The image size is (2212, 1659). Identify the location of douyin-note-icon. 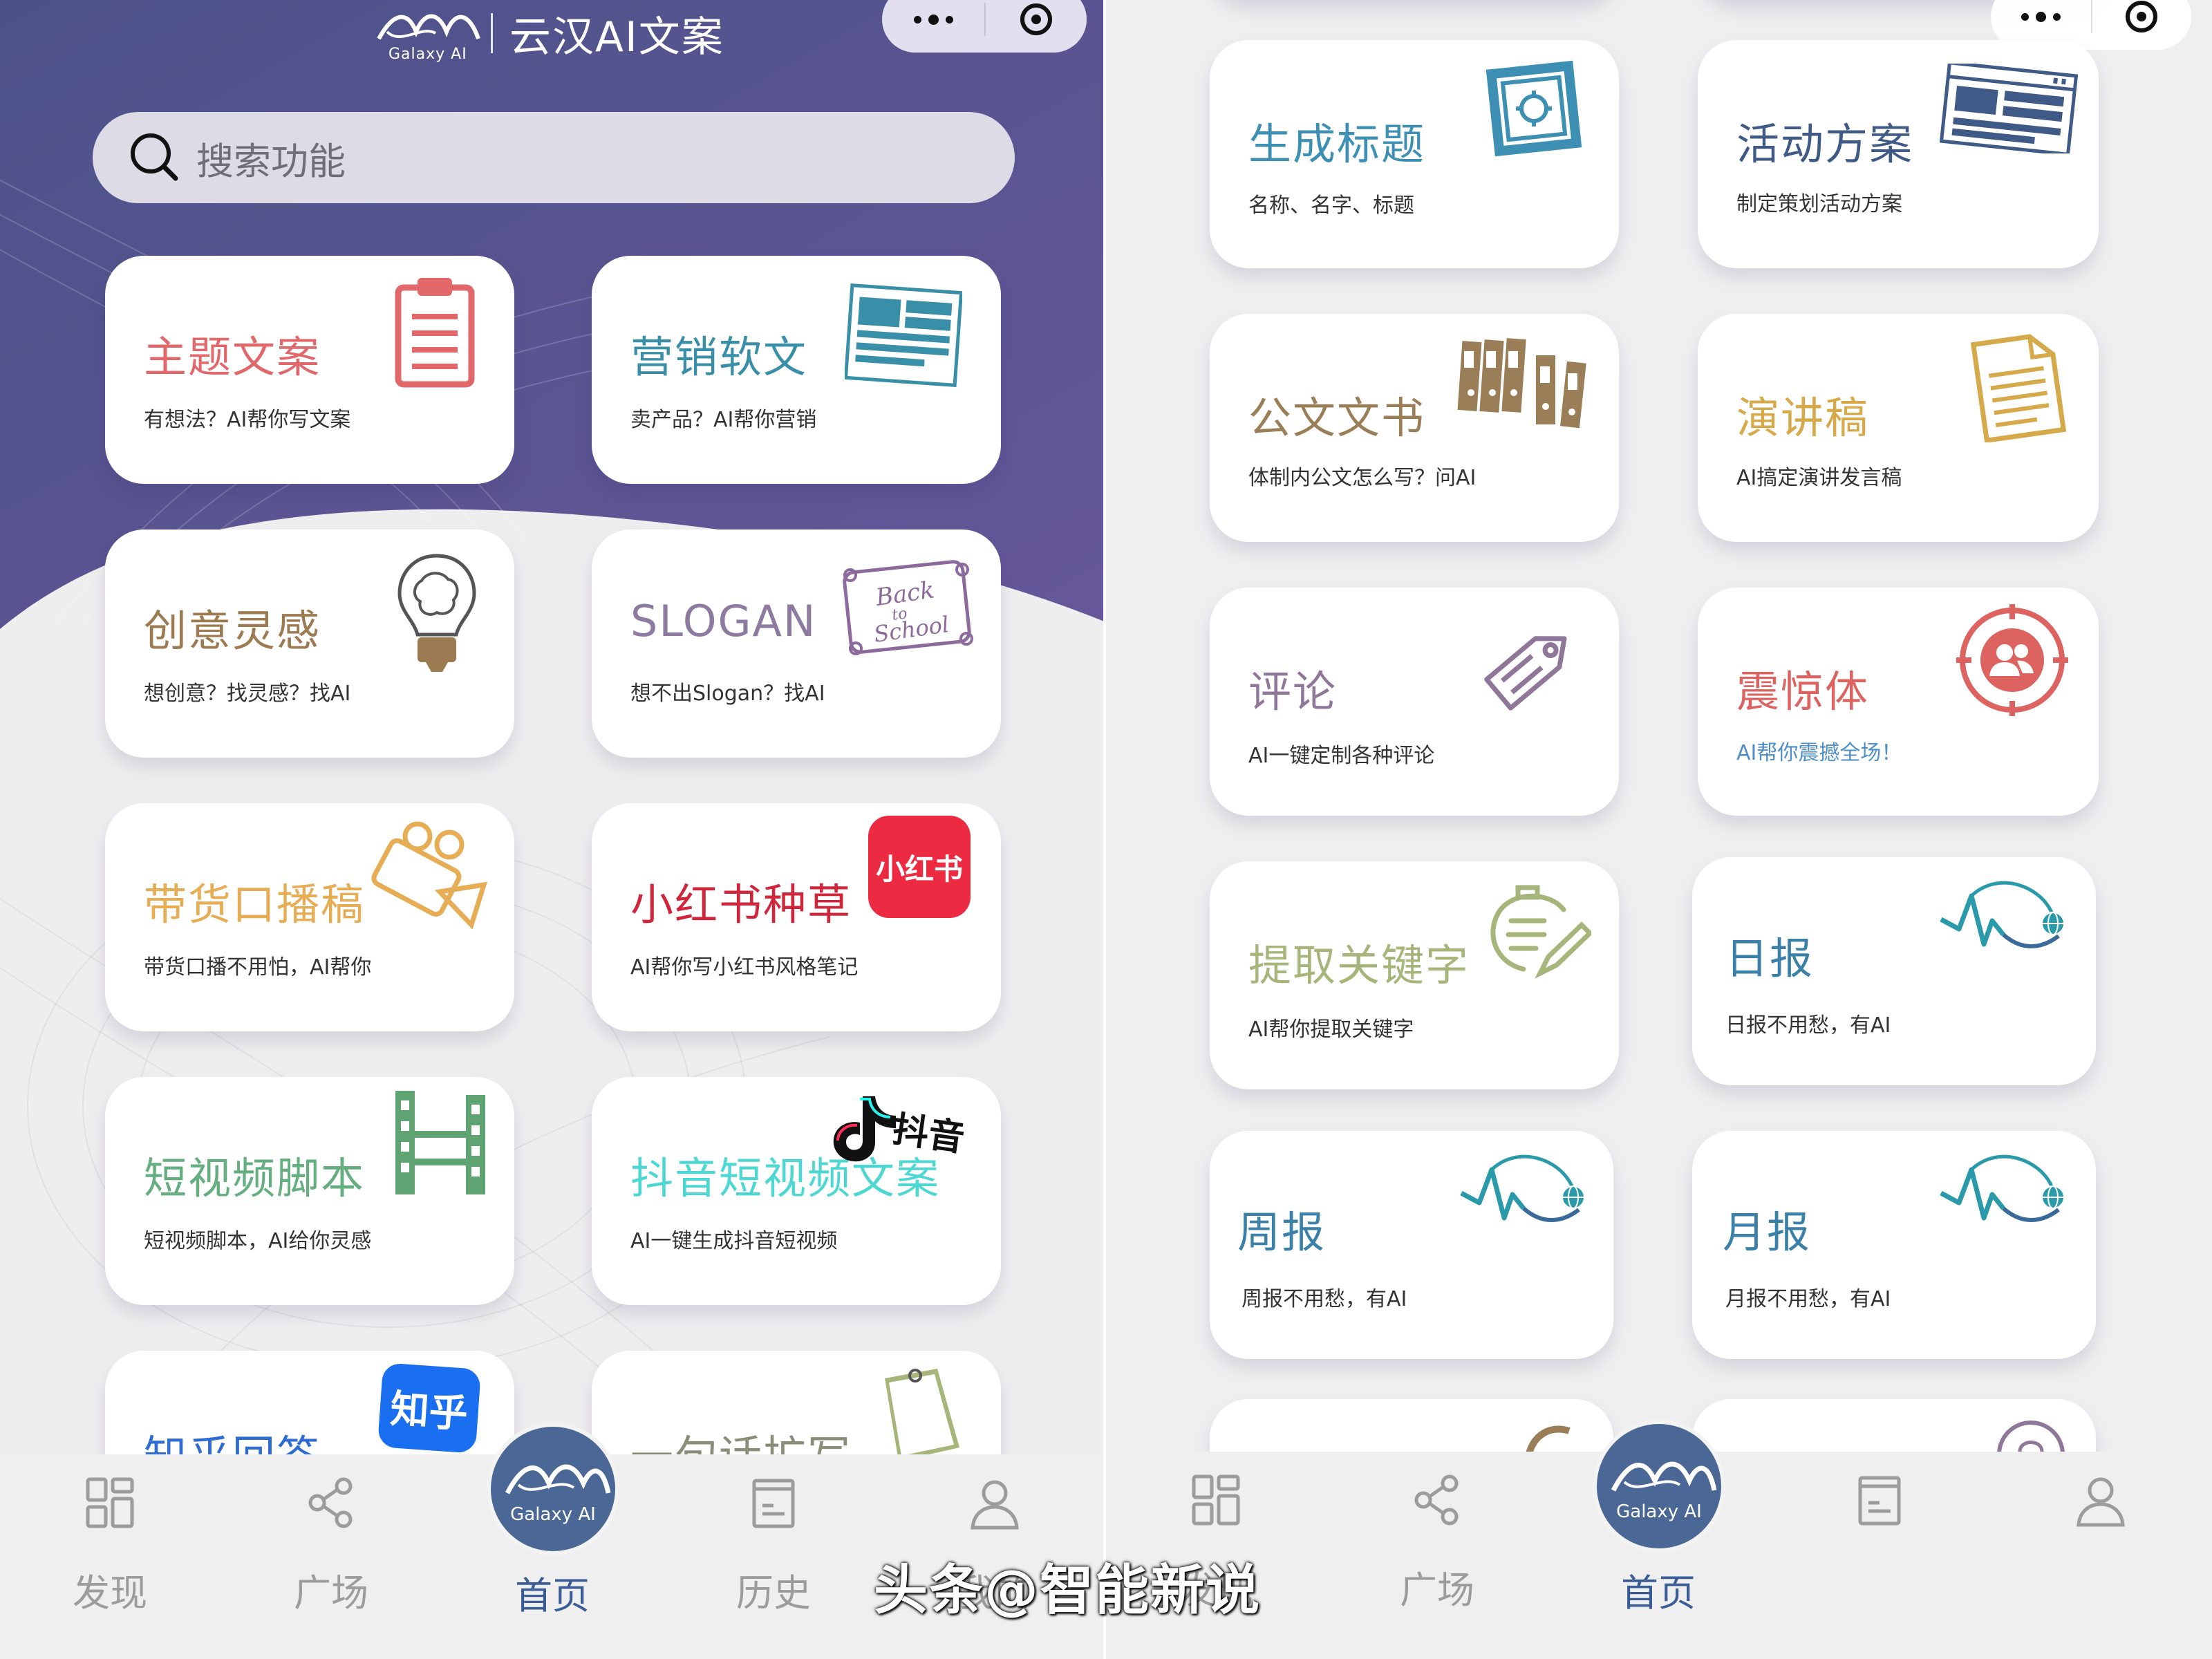
(864, 1129).